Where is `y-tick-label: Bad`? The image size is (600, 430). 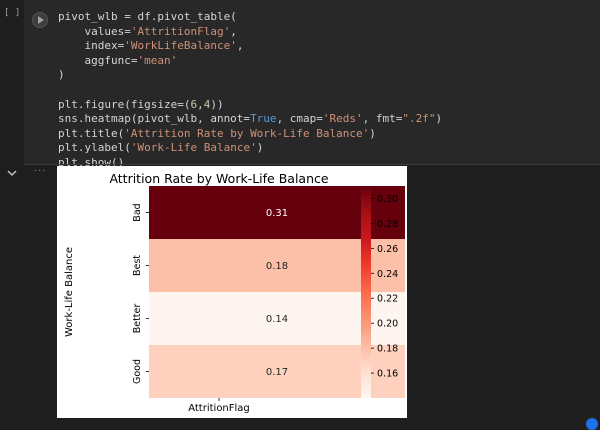 y-tick-label: Bad is located at coordinates (137, 212).